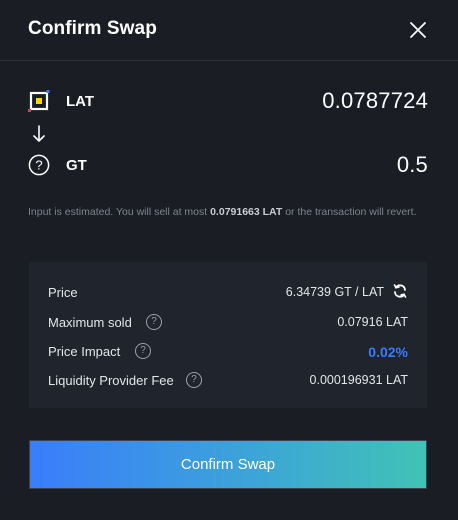  Describe the element at coordinates (246, 212) in the screenshot. I see `note-max-amount: 0.0791663 LAT` at that location.